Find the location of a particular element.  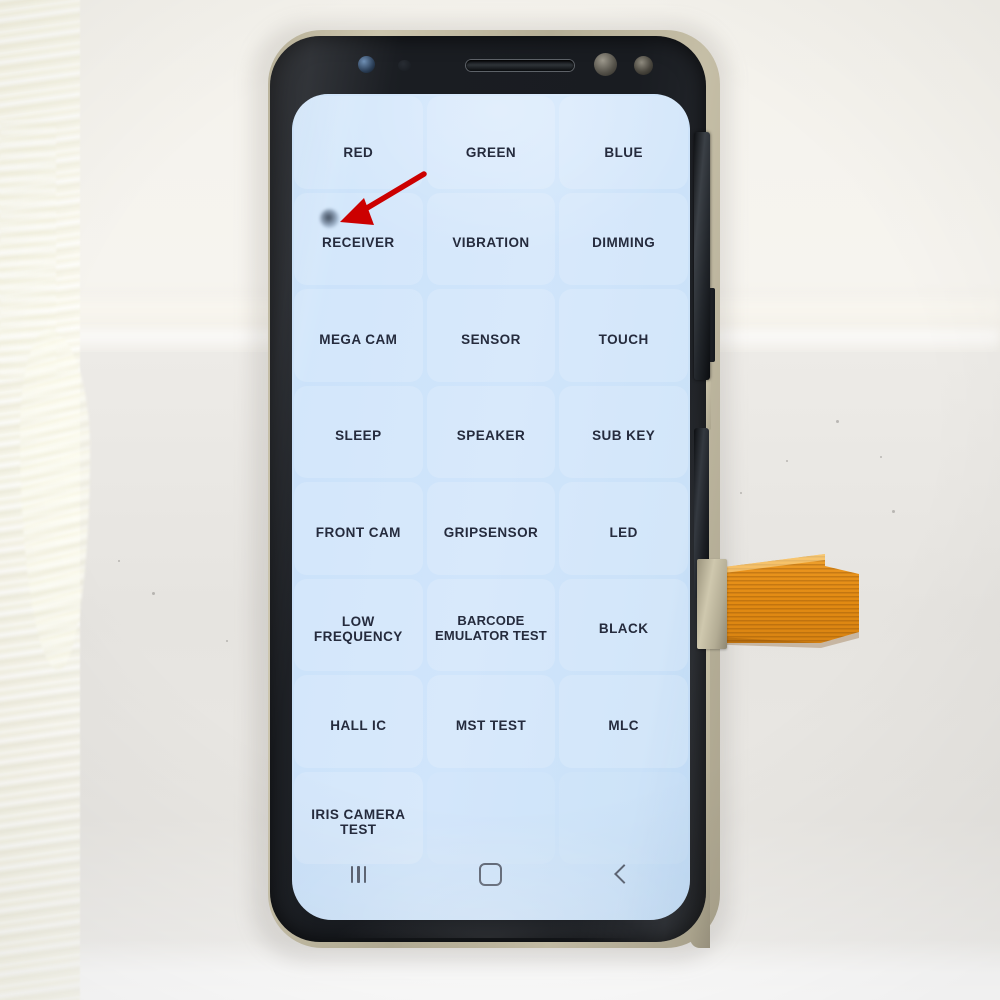

dark-blemish-spot is located at coordinates (329, 218).